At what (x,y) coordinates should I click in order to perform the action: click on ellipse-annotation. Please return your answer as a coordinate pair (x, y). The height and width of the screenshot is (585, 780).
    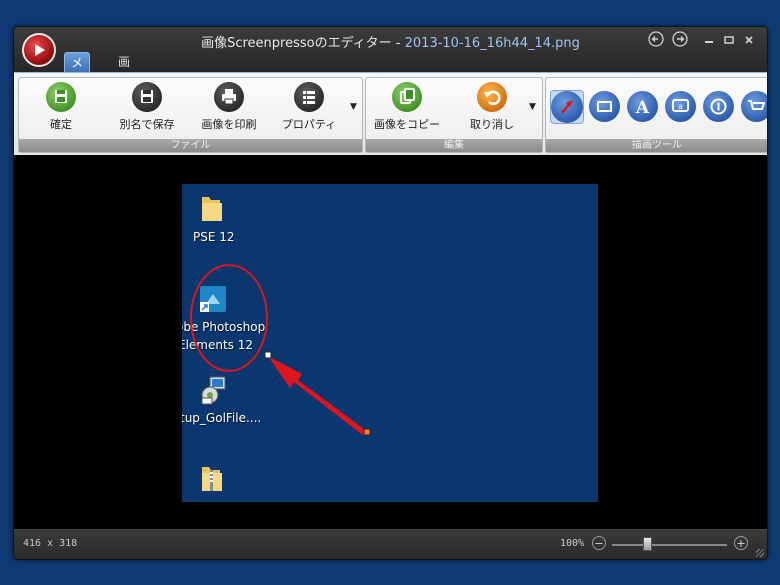
    Looking at the image, I should click on (229, 318).